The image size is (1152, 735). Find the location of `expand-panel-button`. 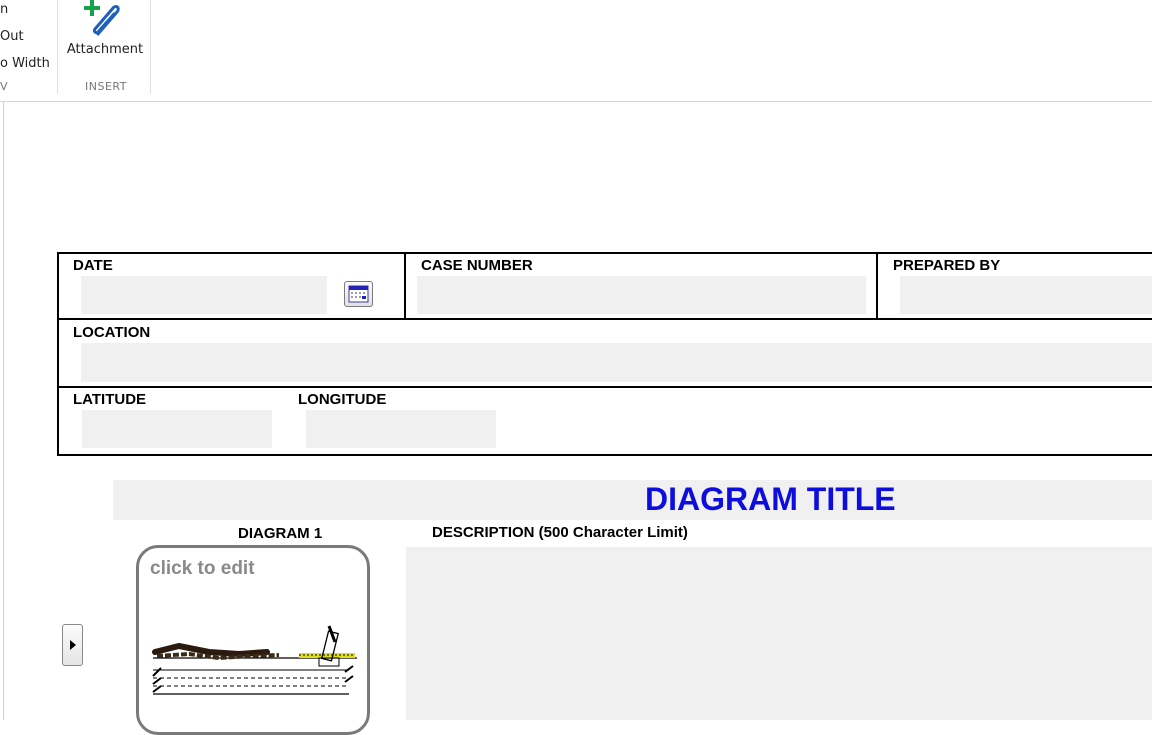

expand-panel-button is located at coordinates (72, 645).